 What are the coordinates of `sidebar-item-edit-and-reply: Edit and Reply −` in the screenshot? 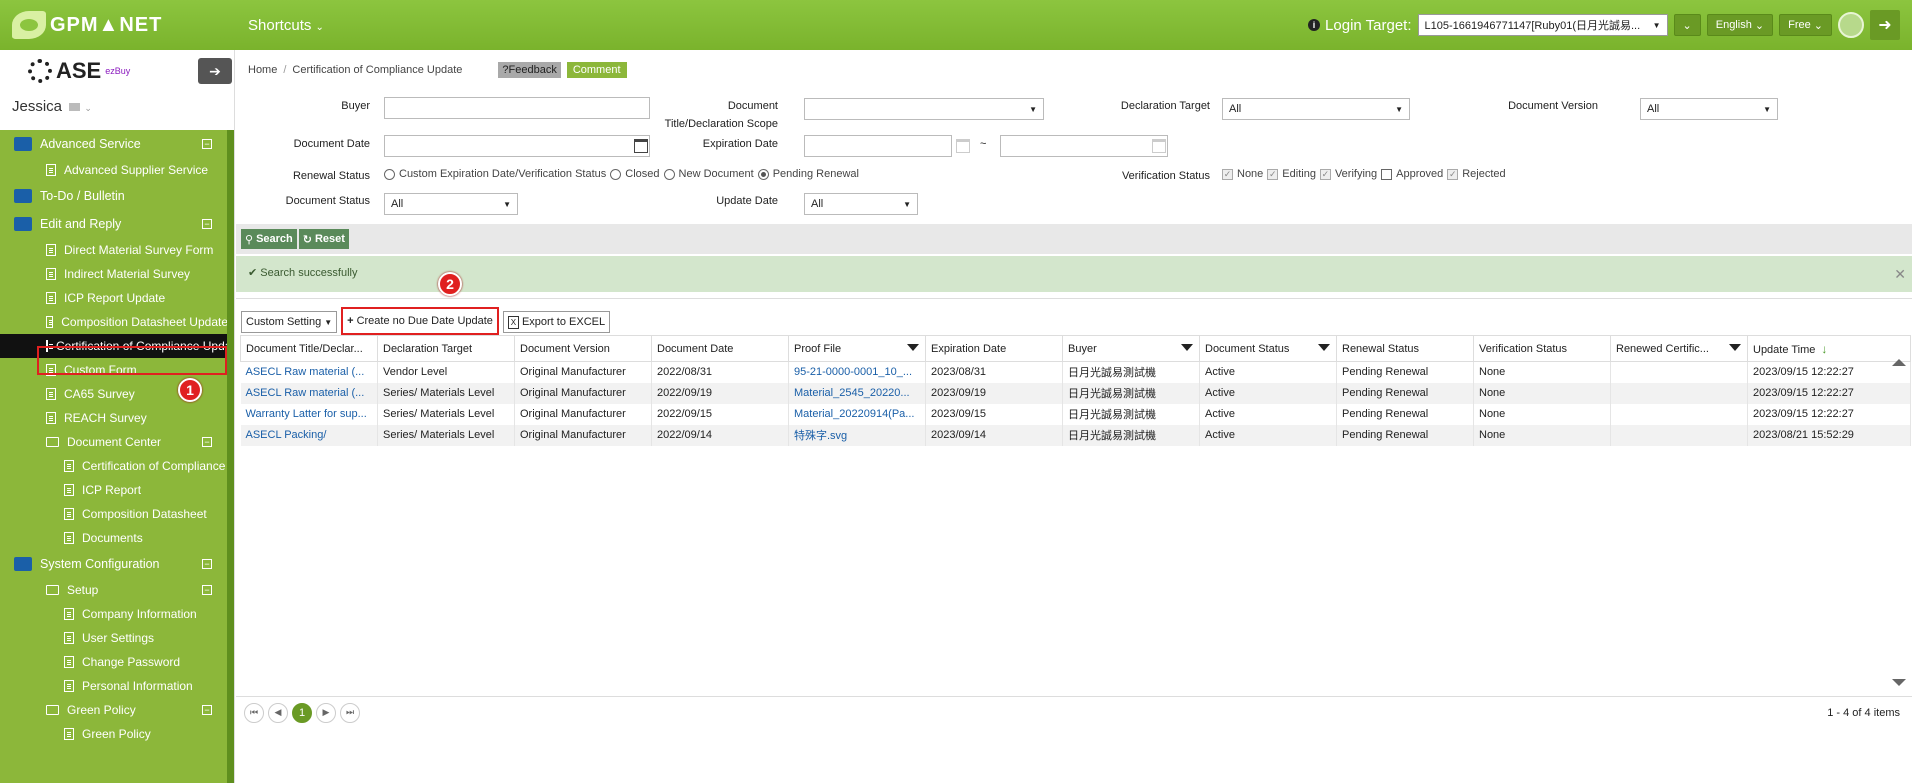 It's located at (114, 224).